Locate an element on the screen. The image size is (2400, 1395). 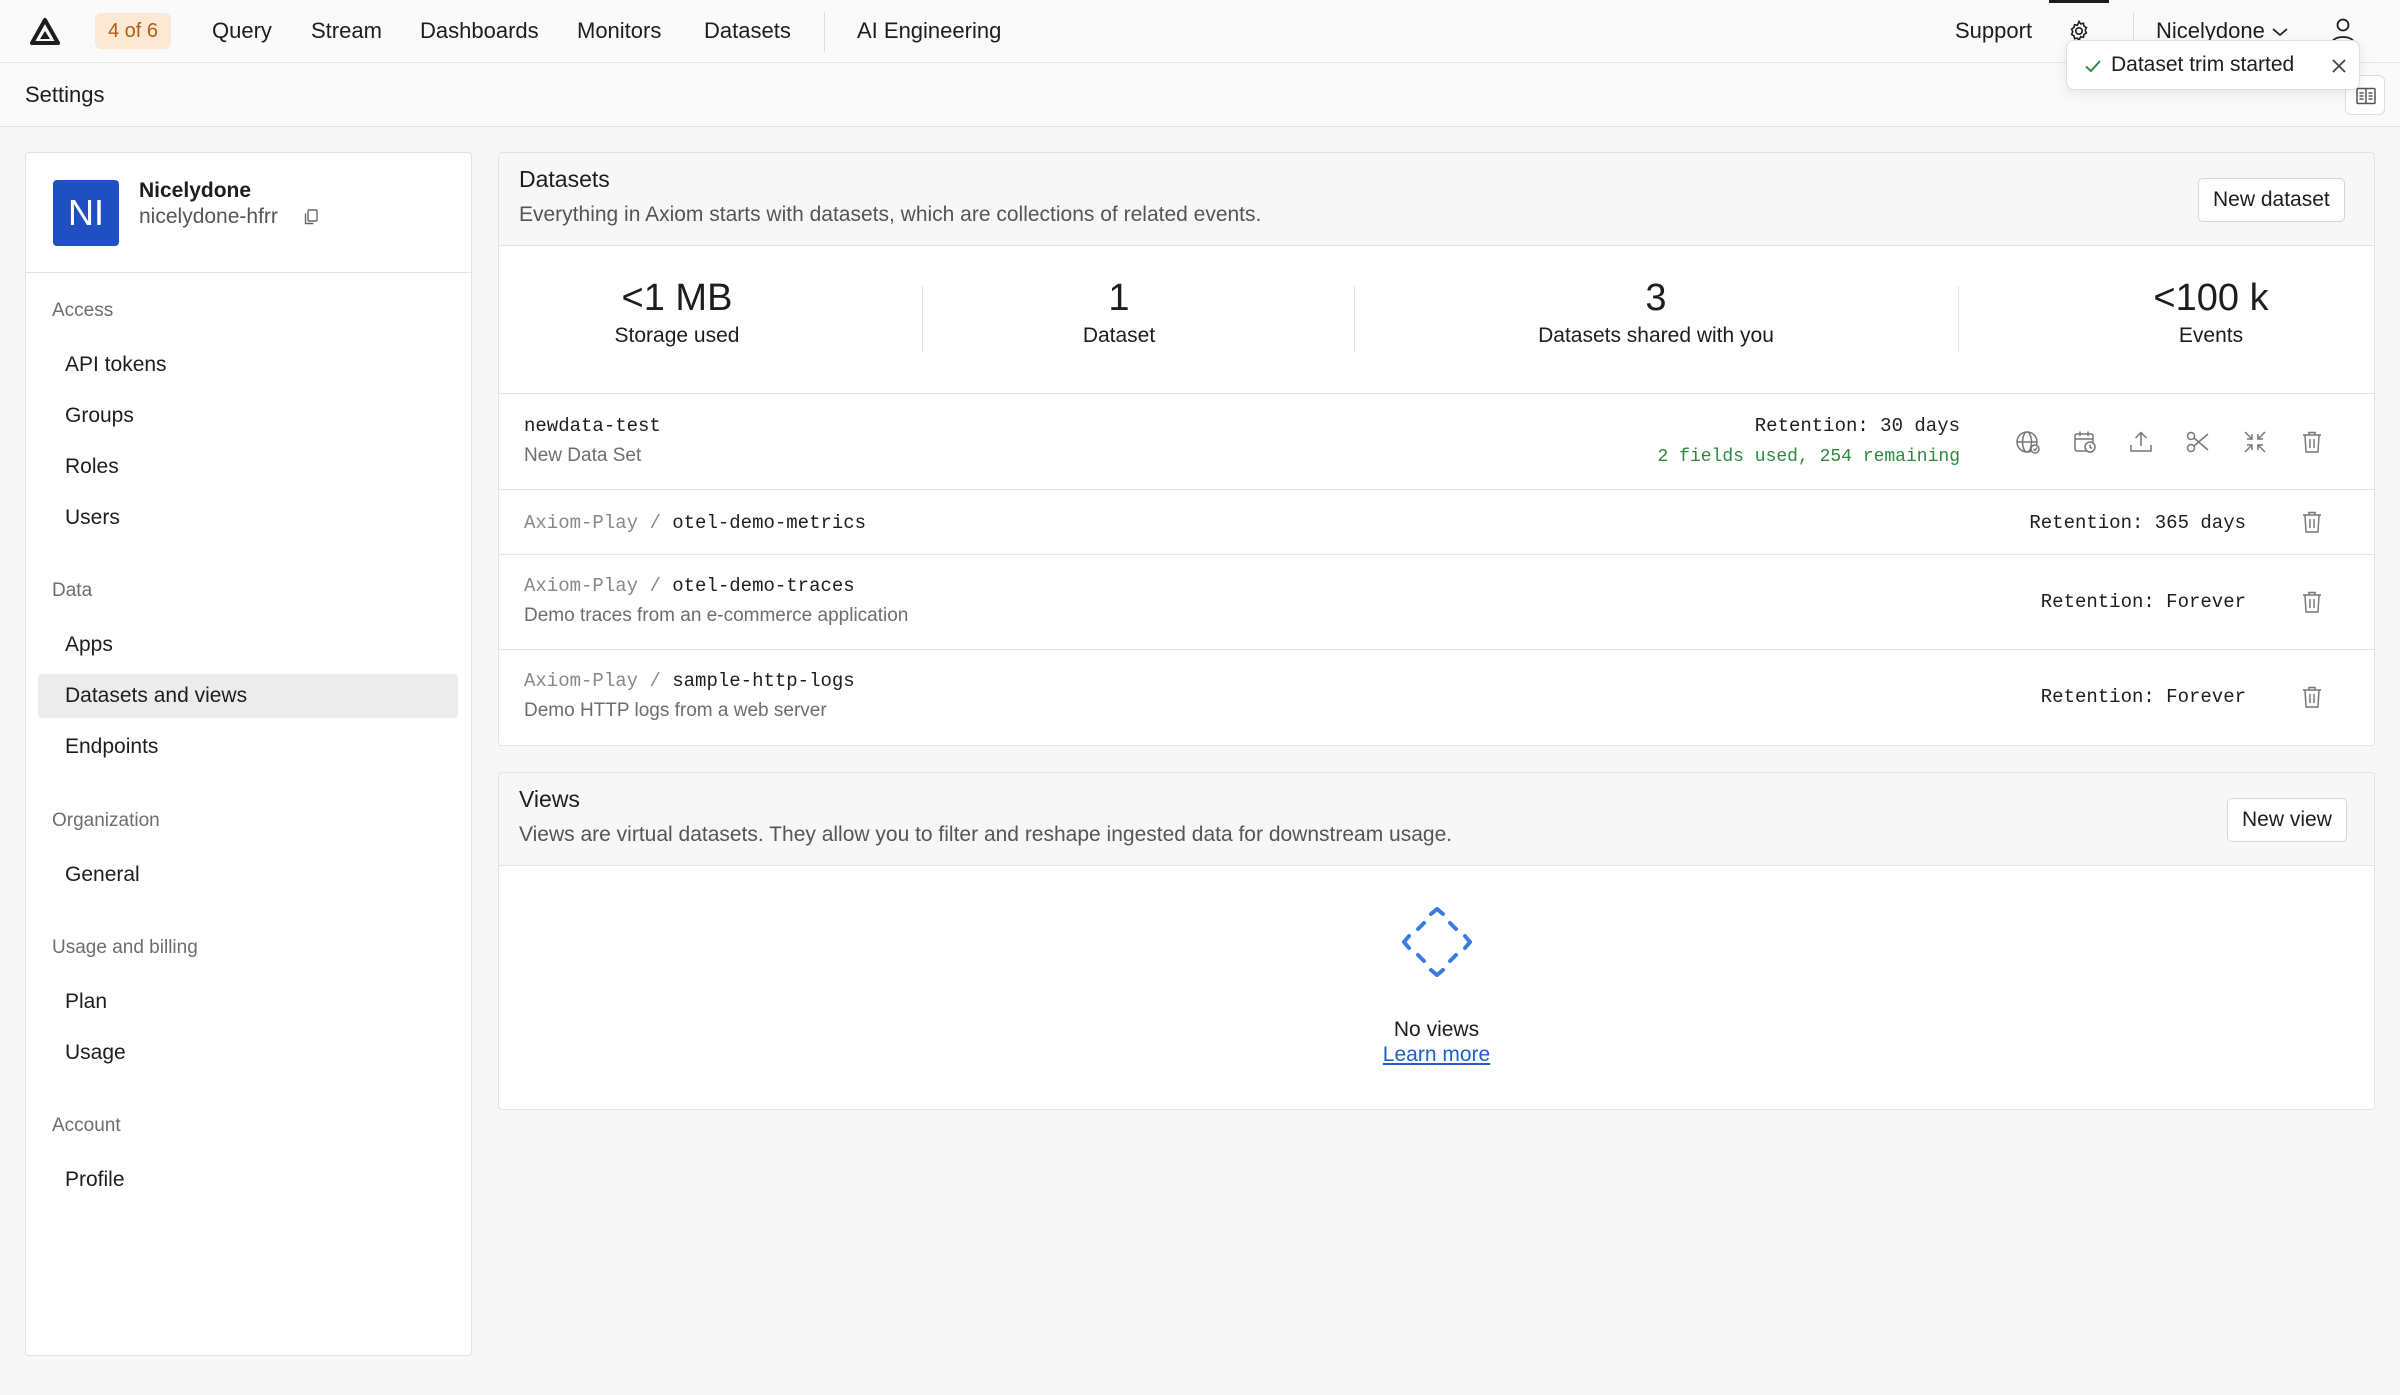
toast-notification: Dataset trim started is located at coordinates (2213, 65).